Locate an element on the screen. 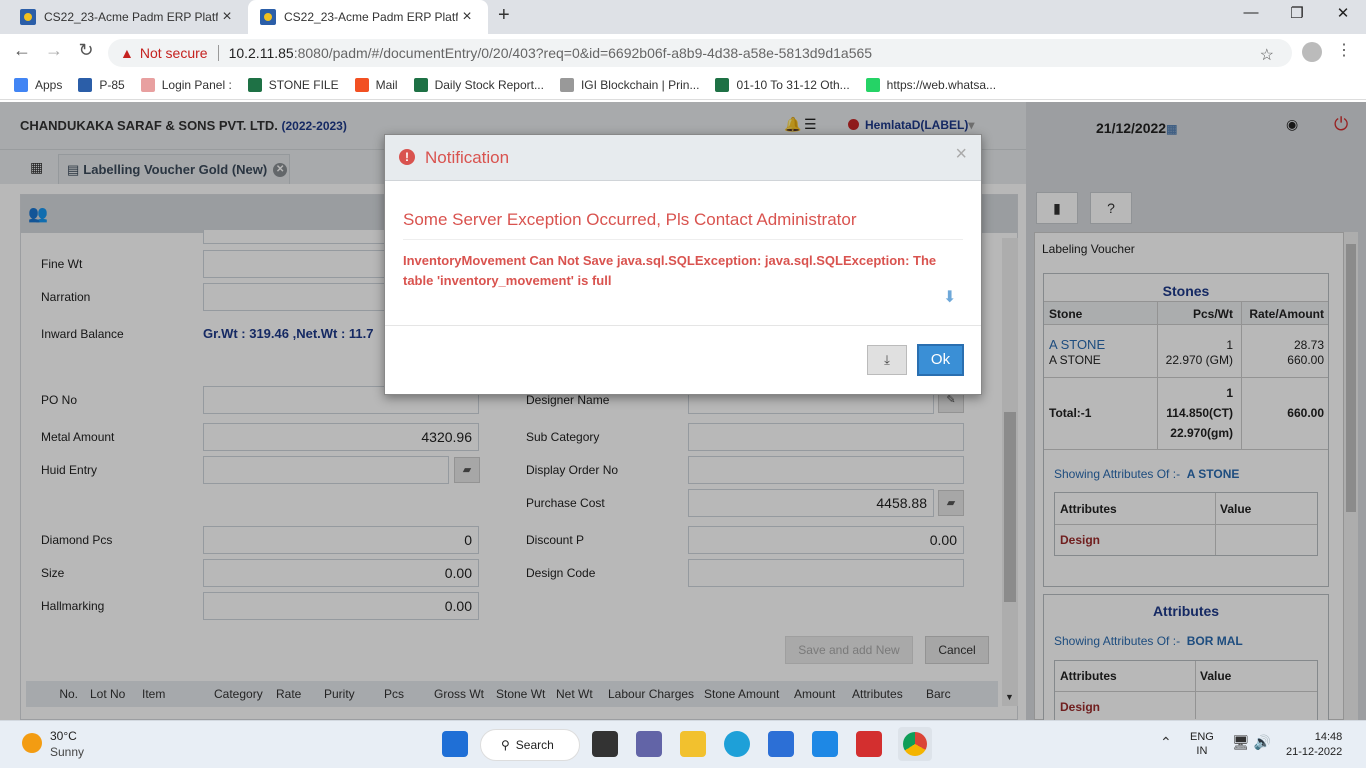 This screenshot has width=1366, height=768. time: 14:48 is located at coordinates (1328, 737).